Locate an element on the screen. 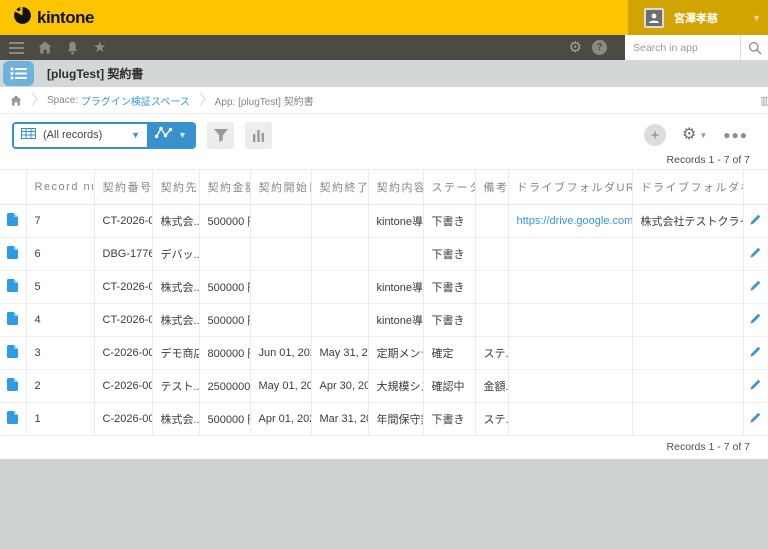 This screenshot has width=768, height=549. table-cell: 5 is located at coordinates (60, 287).